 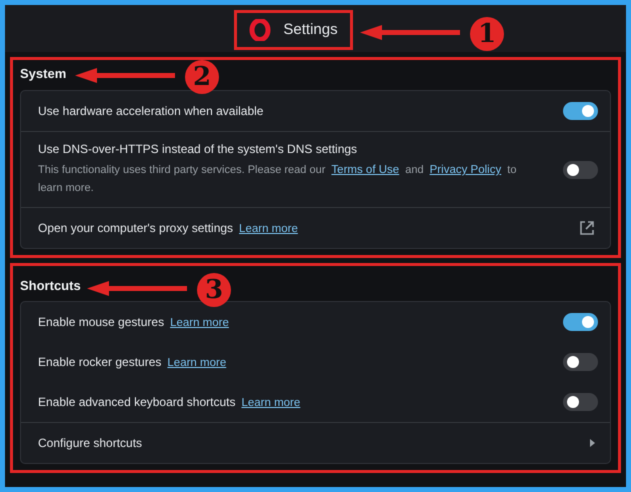 I want to click on setting-label: Use DNS-over-HTTPS instead of the system's DNS settings, so click(x=198, y=149).